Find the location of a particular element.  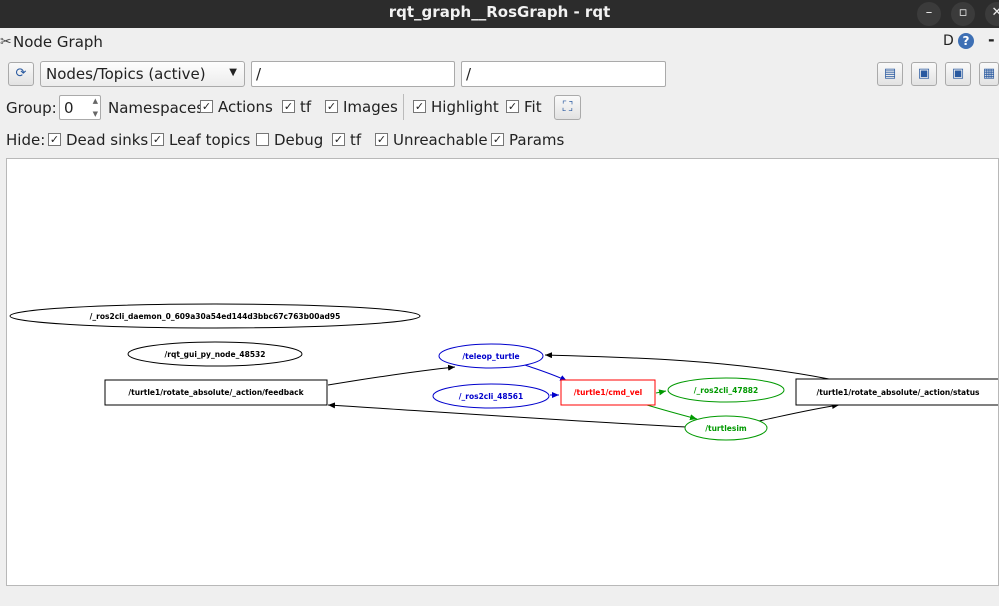

svg-text: /teleop_turtle is located at coordinates (490, 356).